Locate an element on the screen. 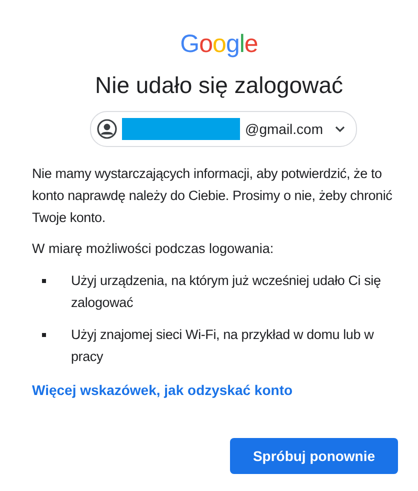  account-chip: @gmail.com is located at coordinates (224, 129).